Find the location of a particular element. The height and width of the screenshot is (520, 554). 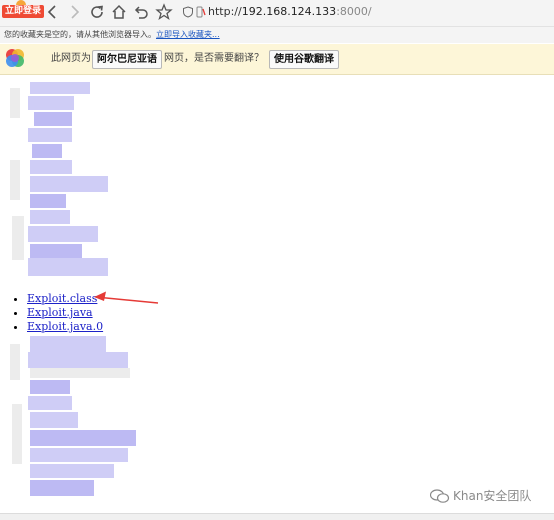

url-scheme: http:// is located at coordinates (225, 11).